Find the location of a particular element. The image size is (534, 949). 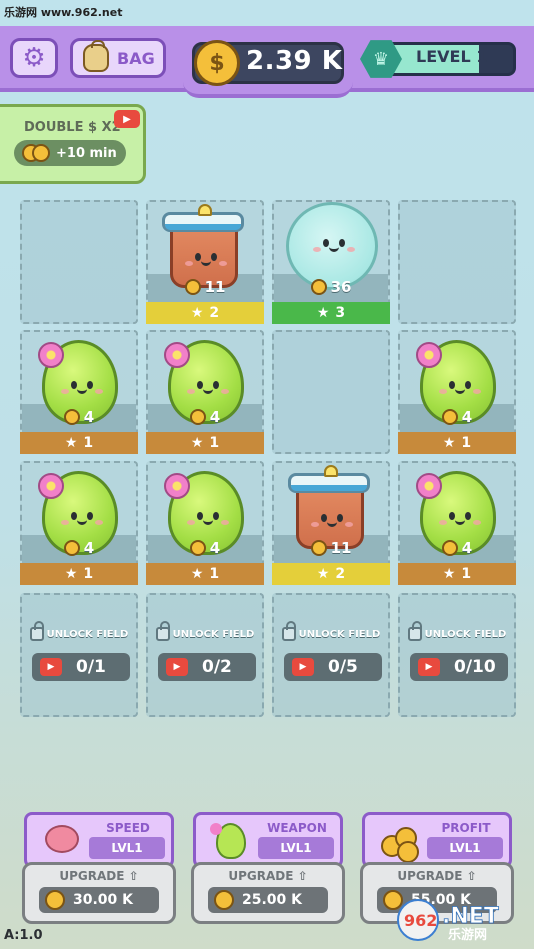

locked-cell: UNLOCK FIELD ▶ 0/5 is located at coordinates (331, 655).